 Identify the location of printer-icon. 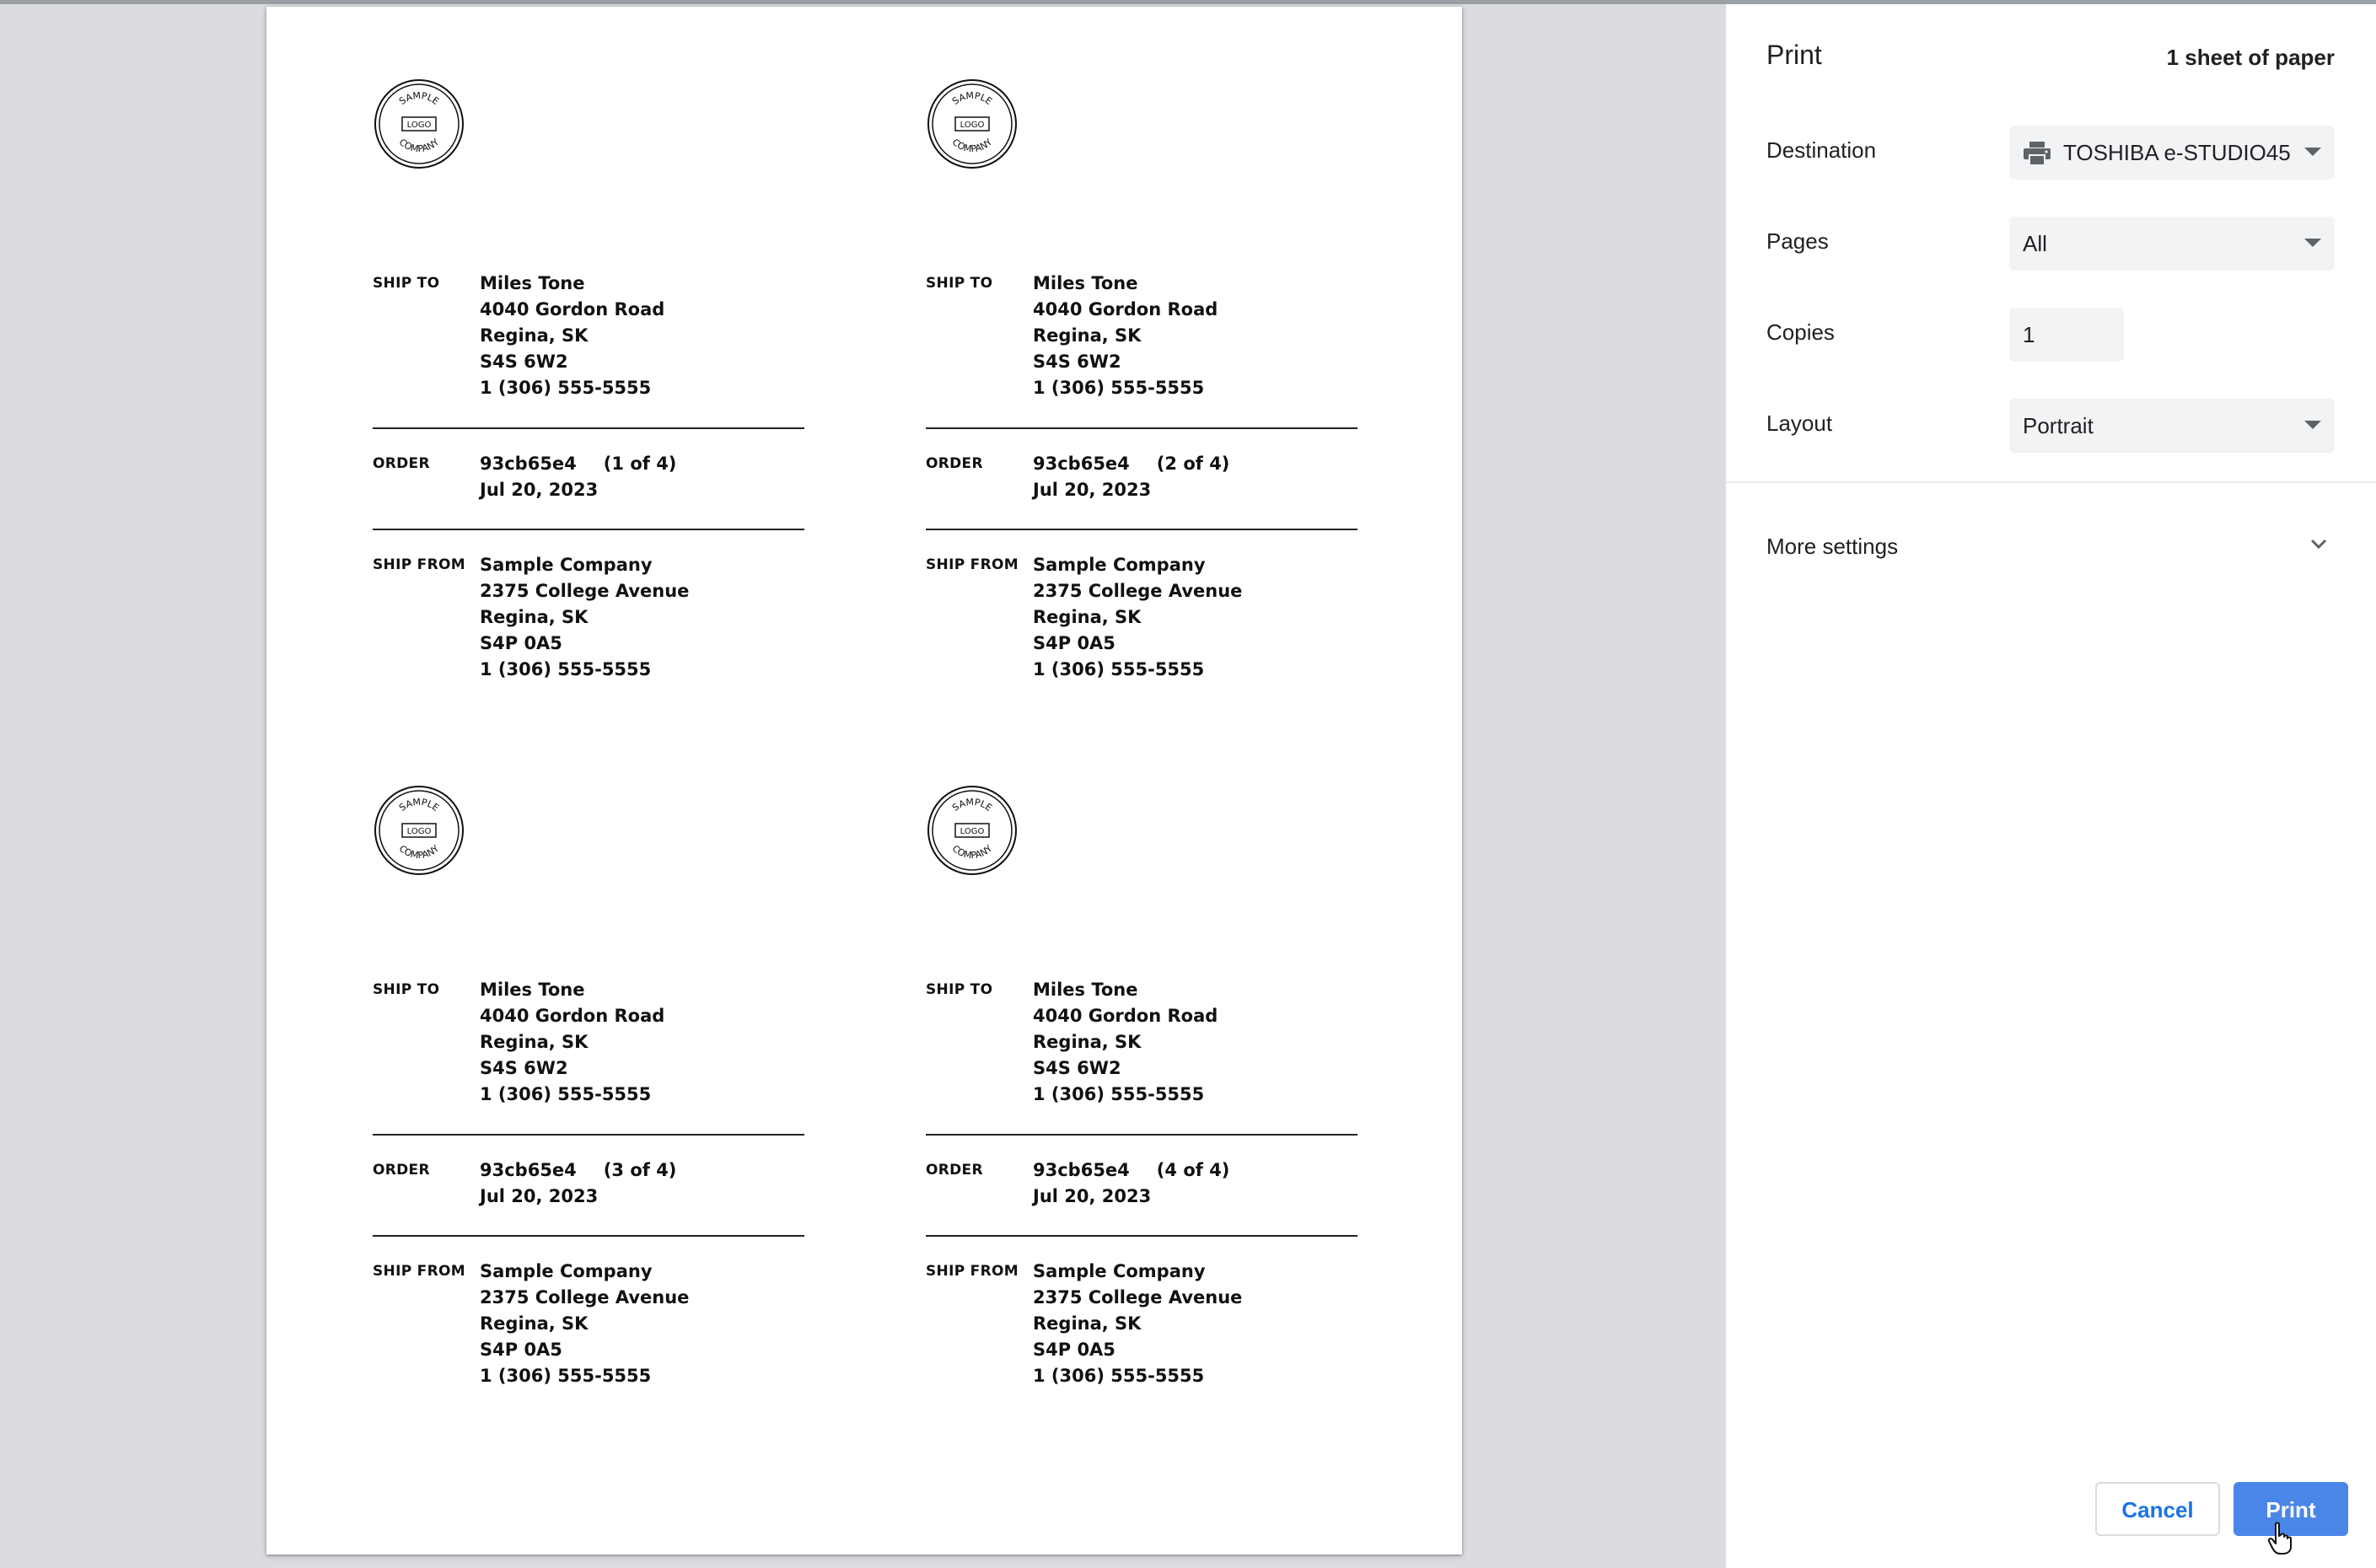
(2037, 154).